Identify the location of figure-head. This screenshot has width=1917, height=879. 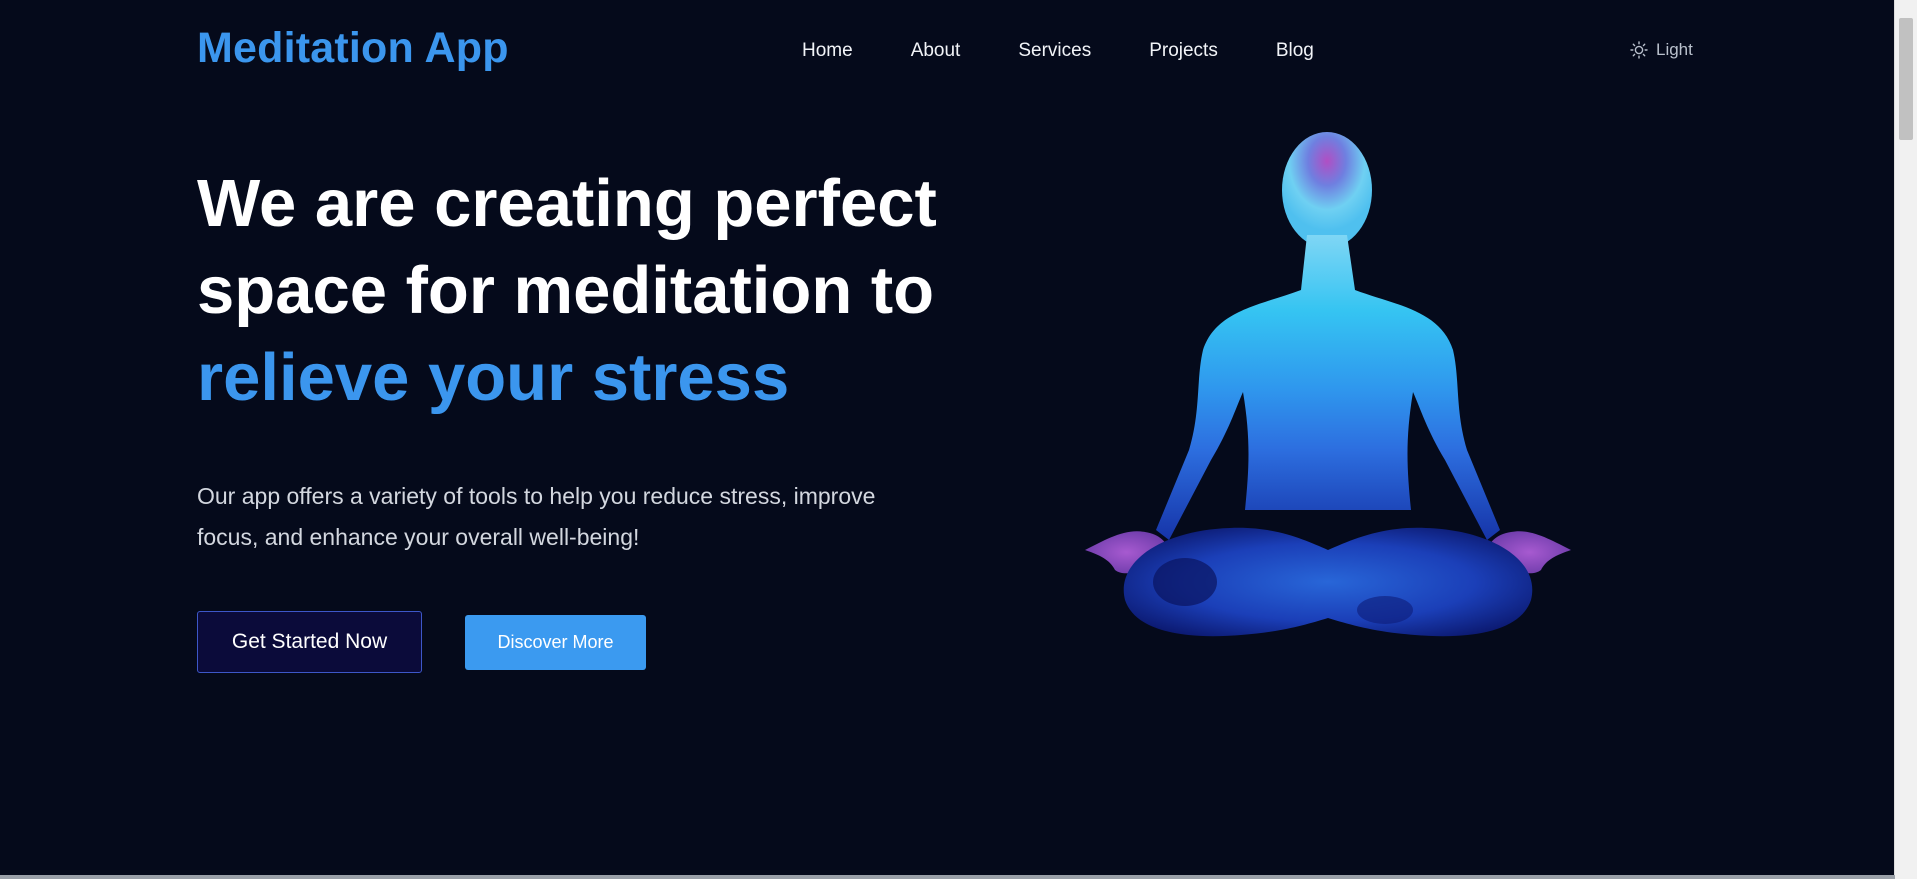
(1327, 190).